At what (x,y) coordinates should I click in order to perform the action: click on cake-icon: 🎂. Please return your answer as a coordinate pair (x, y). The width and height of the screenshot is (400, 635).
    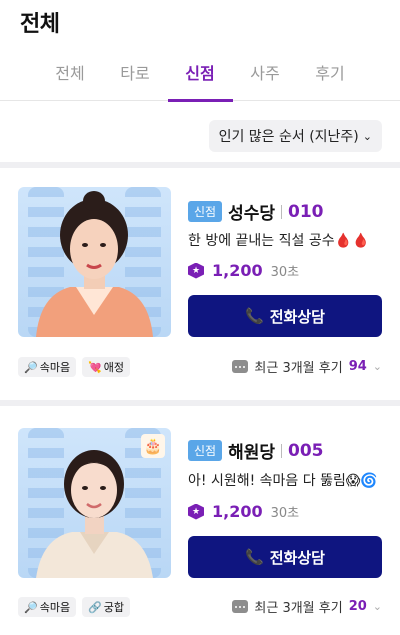
    Looking at the image, I should click on (153, 446).